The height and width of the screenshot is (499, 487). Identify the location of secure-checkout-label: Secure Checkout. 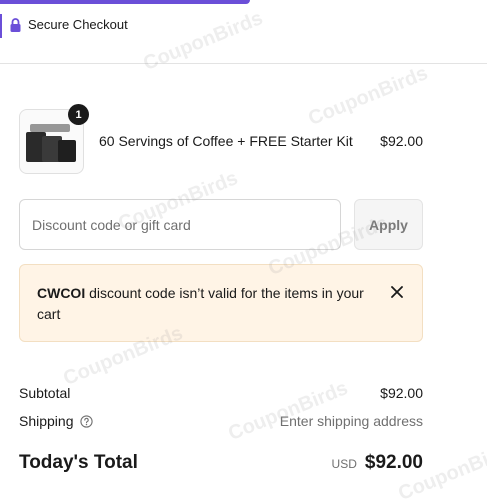
(69, 24).